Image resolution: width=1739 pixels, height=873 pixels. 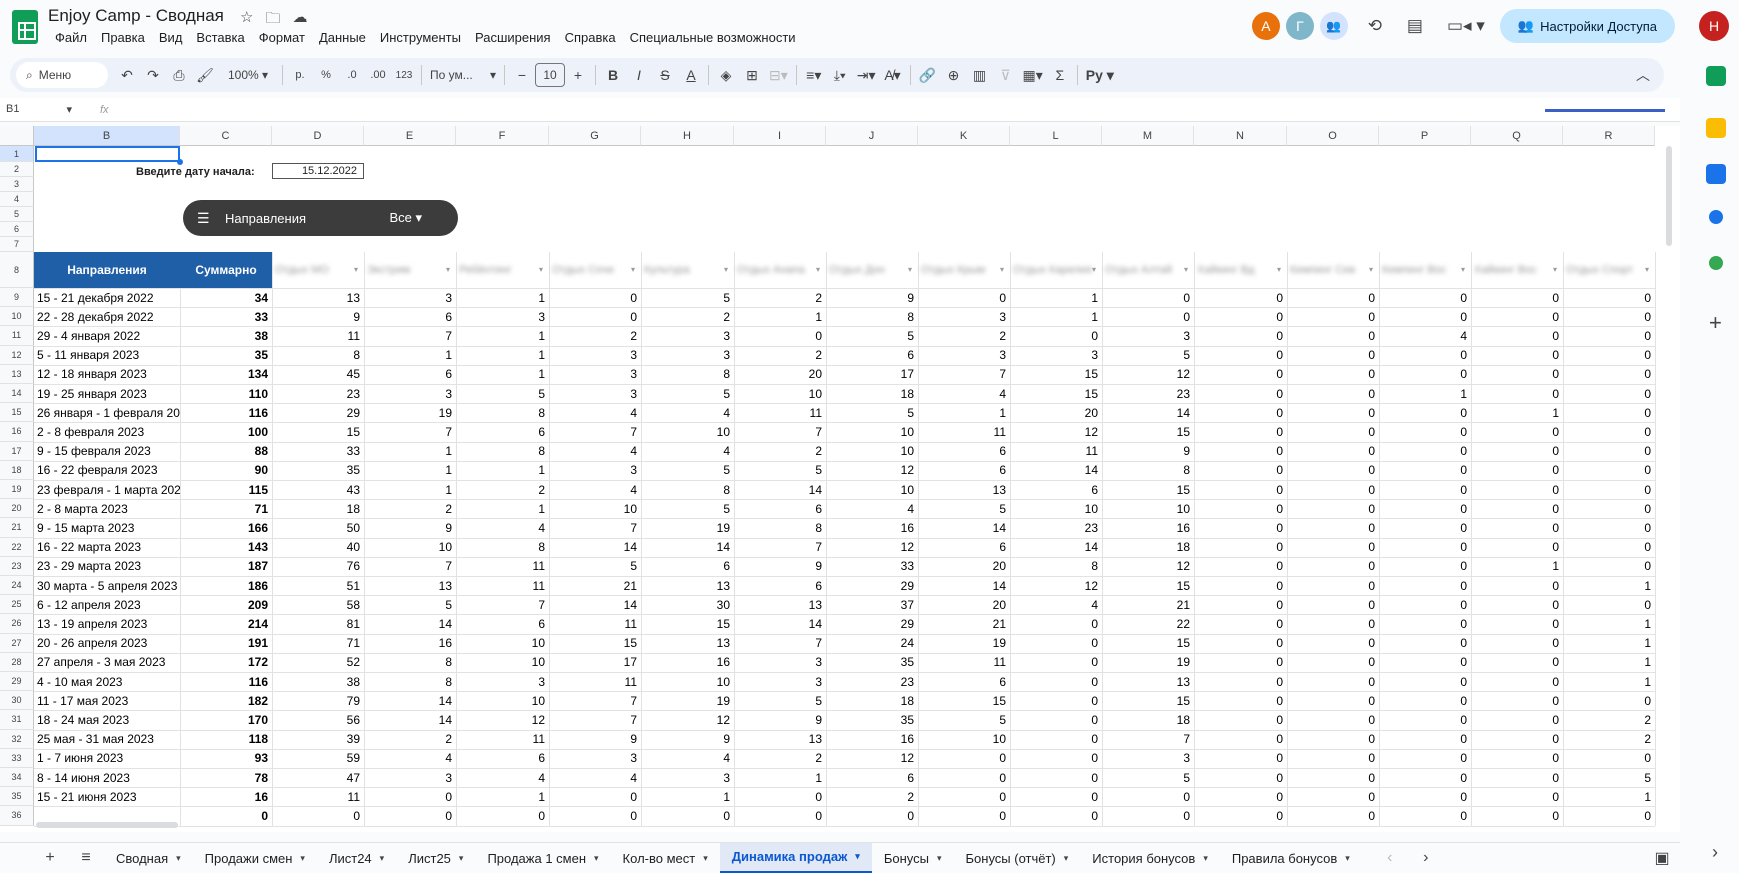 What do you see at coordinates (17, 797) in the screenshot?
I see `row-header: 35` at bounding box center [17, 797].